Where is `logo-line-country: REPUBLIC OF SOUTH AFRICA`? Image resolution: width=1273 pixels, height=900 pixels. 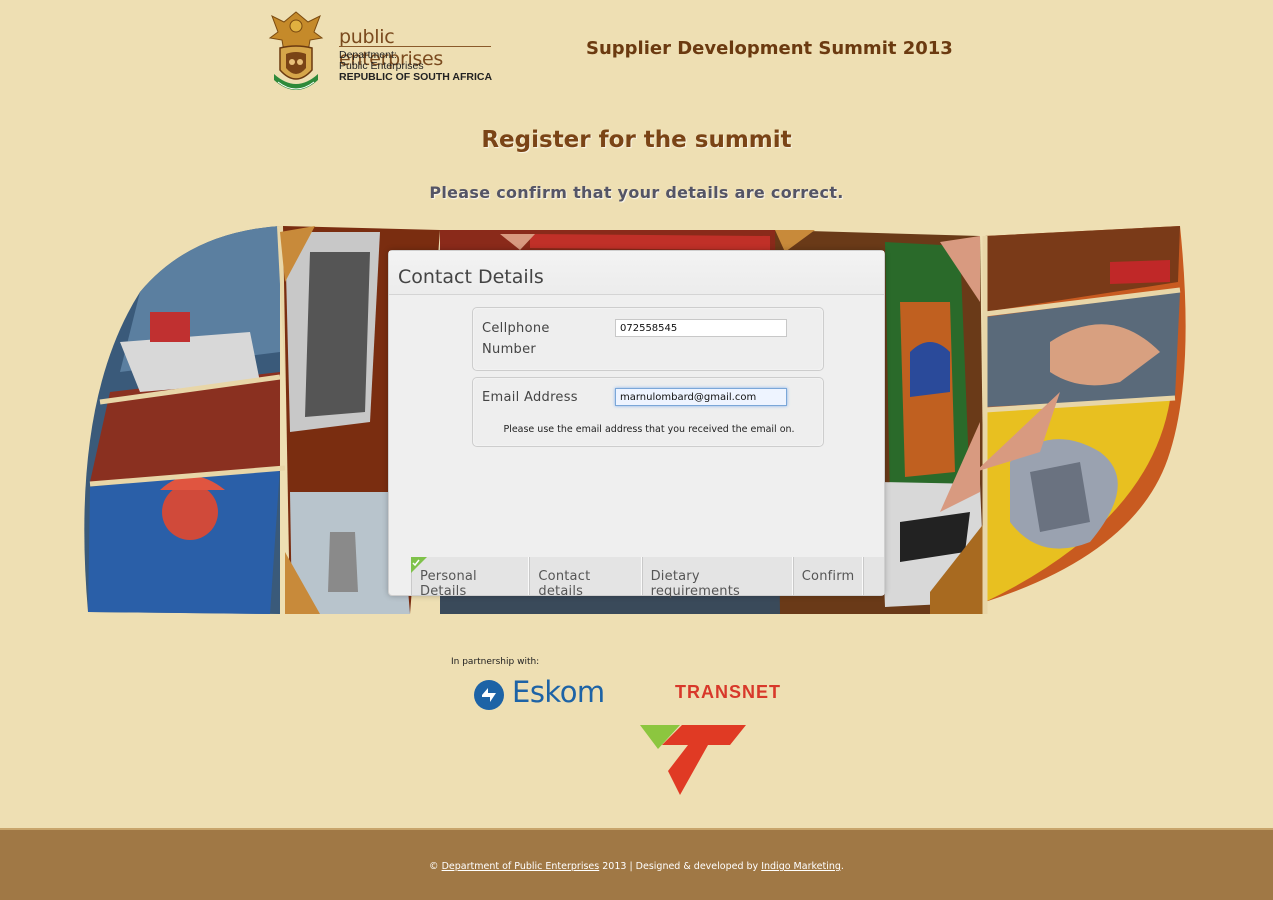 logo-line-country: REPUBLIC OF SOUTH AFRICA is located at coordinates (416, 77).